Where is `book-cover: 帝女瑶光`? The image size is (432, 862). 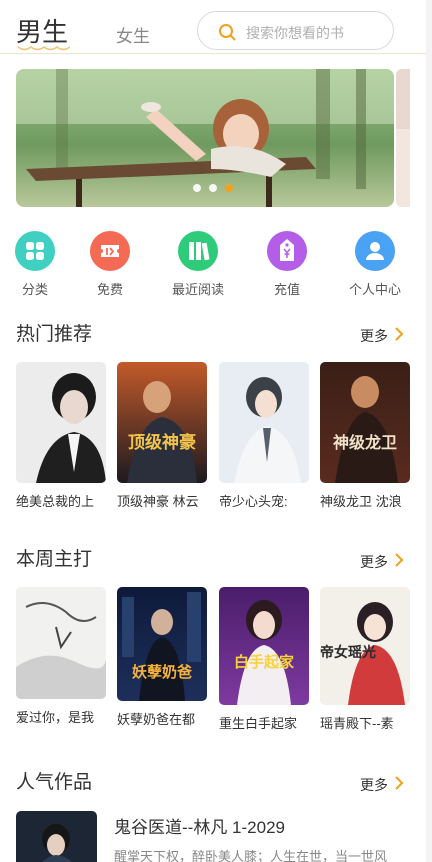 book-cover: 帝女瑶光 is located at coordinates (365, 646).